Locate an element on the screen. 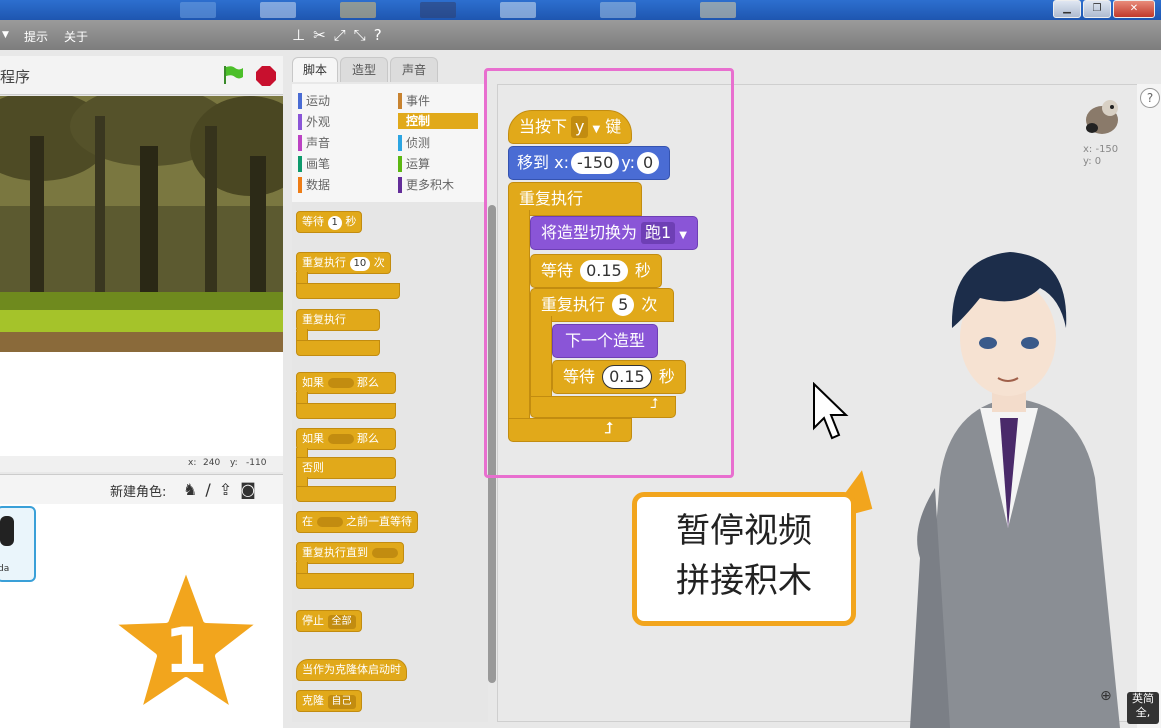 The image size is (1161, 728). ime-line-1: 英简 is located at coordinates (1143, 698).